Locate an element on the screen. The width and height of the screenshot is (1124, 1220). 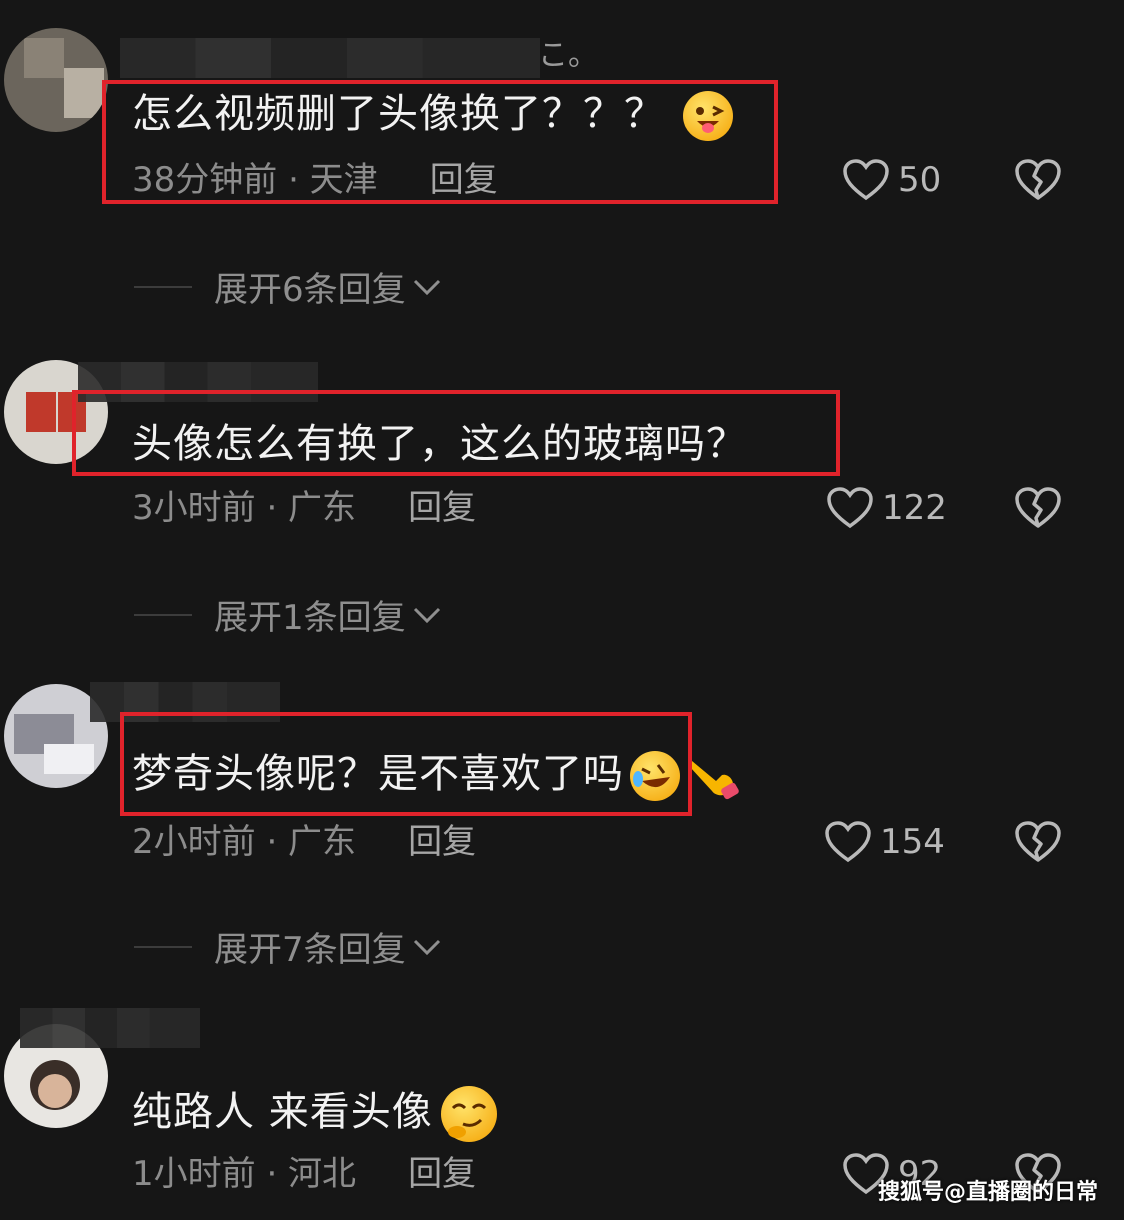
expand-replies-button: 展开7条回复 is located at coordinates (288, 946).